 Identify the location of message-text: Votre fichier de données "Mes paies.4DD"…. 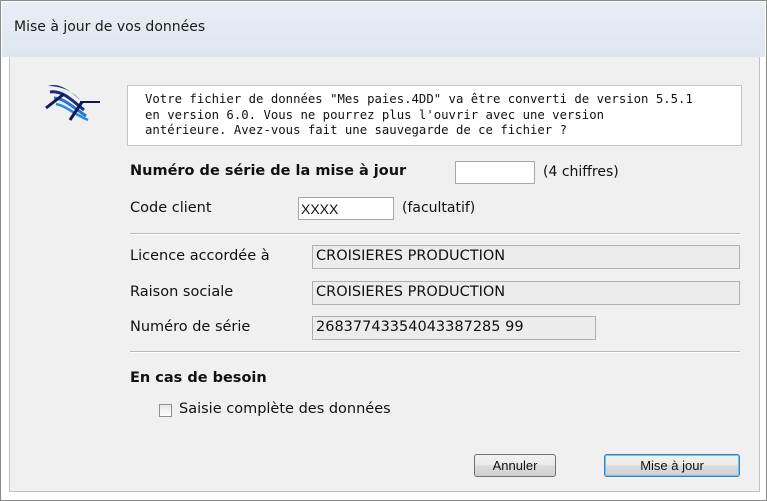
(419, 114).